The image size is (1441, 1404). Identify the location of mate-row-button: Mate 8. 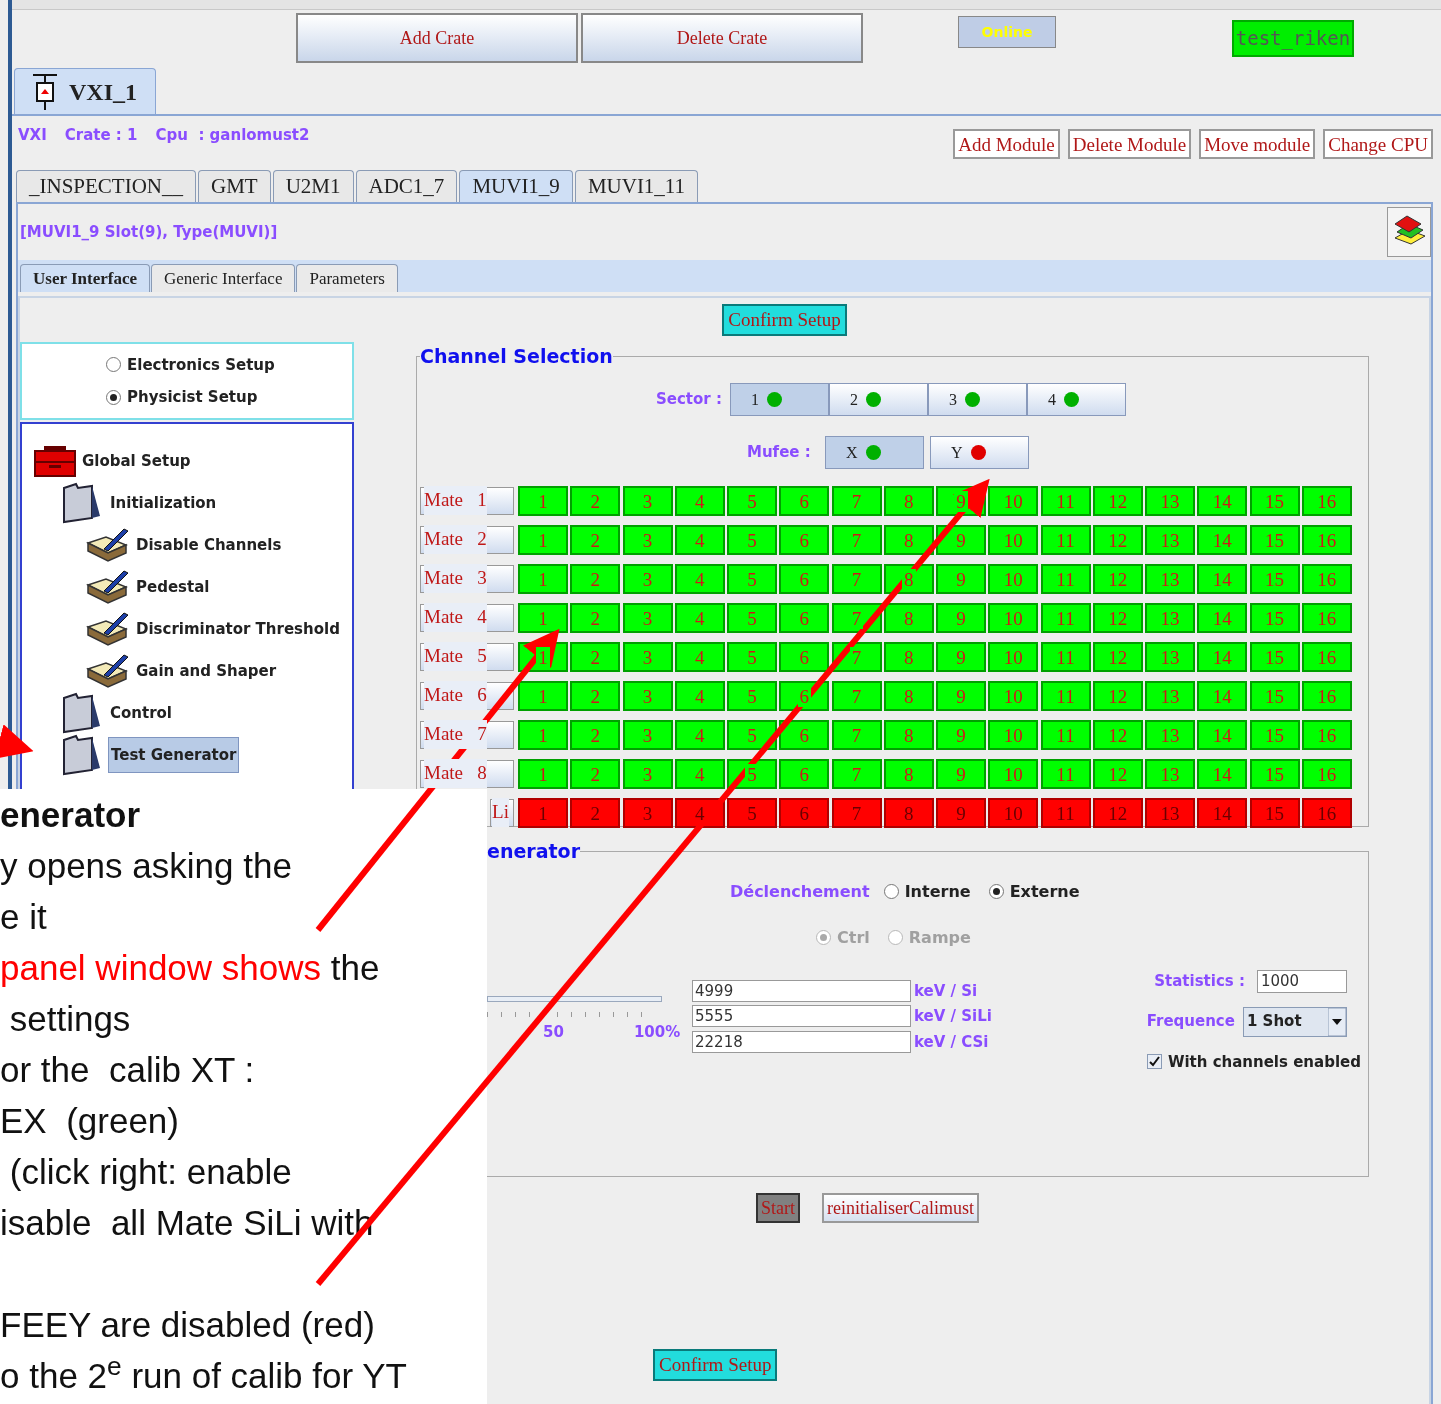
(467, 773).